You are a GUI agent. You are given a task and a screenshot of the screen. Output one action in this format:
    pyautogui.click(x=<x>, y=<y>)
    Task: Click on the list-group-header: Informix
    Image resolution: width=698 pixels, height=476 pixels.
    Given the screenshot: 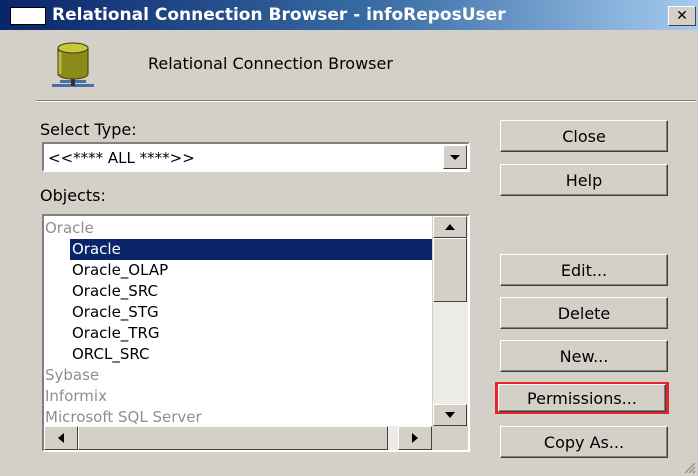 What is the action you would take?
    pyautogui.click(x=76, y=396)
    